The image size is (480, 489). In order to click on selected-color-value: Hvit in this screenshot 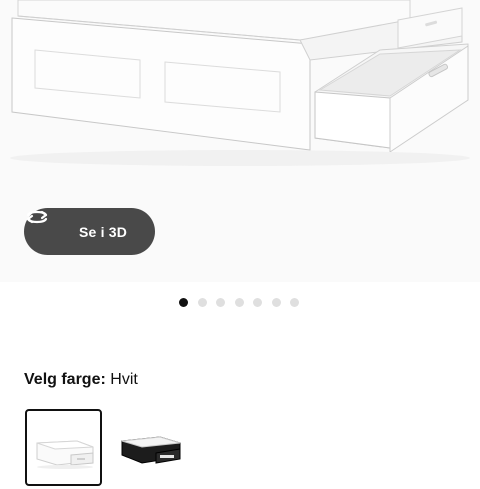, I will do `click(124, 379)`.